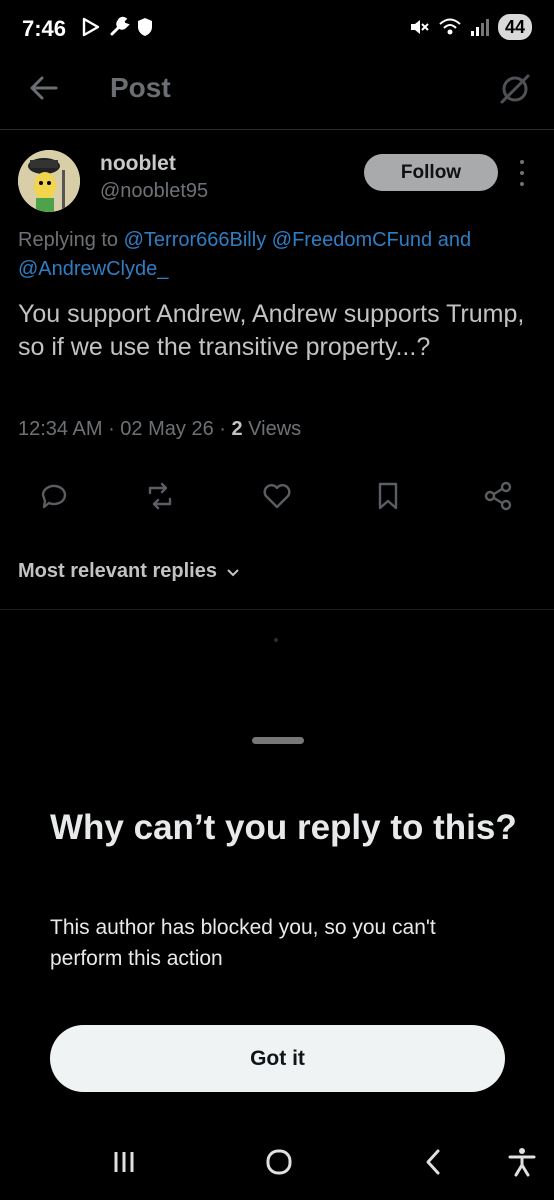  Describe the element at coordinates (117, 571) in the screenshot. I see `sort-label: Most relevant replies` at that location.